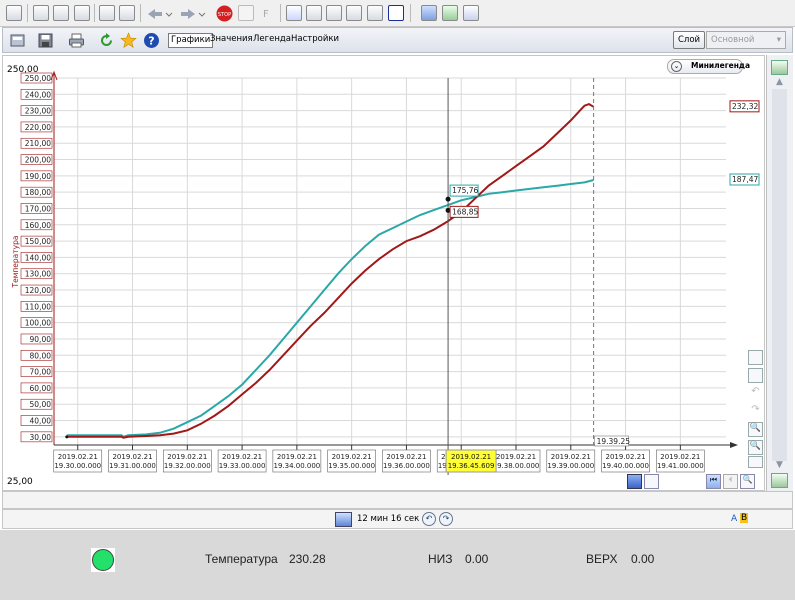 The height and width of the screenshot is (600, 795). I want to click on tab-graphs: Графики, so click(191, 40).